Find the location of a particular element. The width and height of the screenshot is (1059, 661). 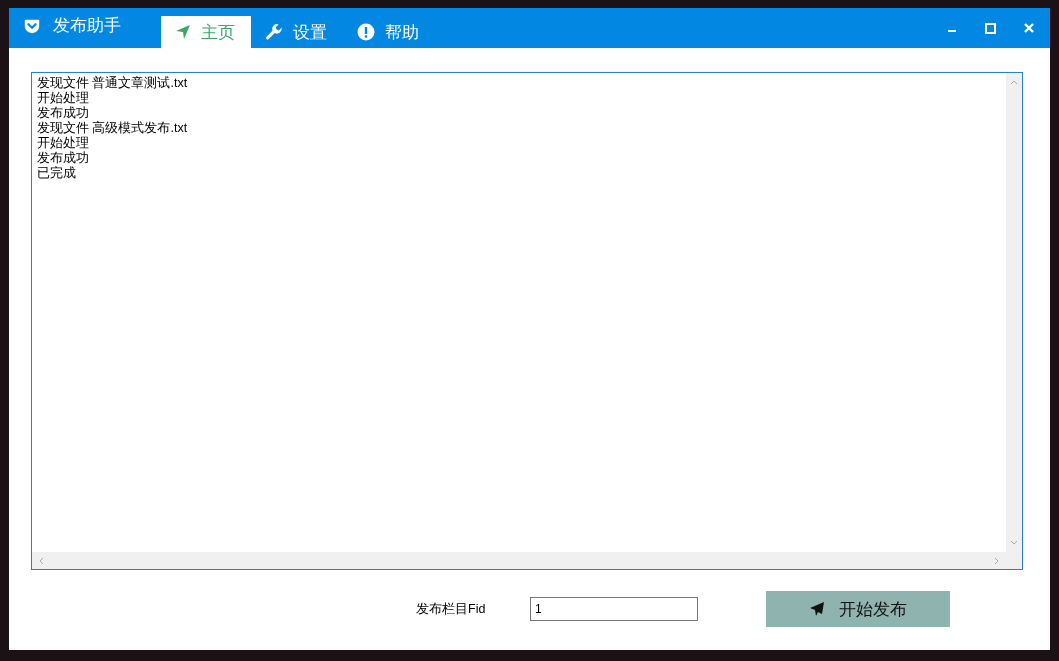

log-line: 已完成 is located at coordinates (57, 173).